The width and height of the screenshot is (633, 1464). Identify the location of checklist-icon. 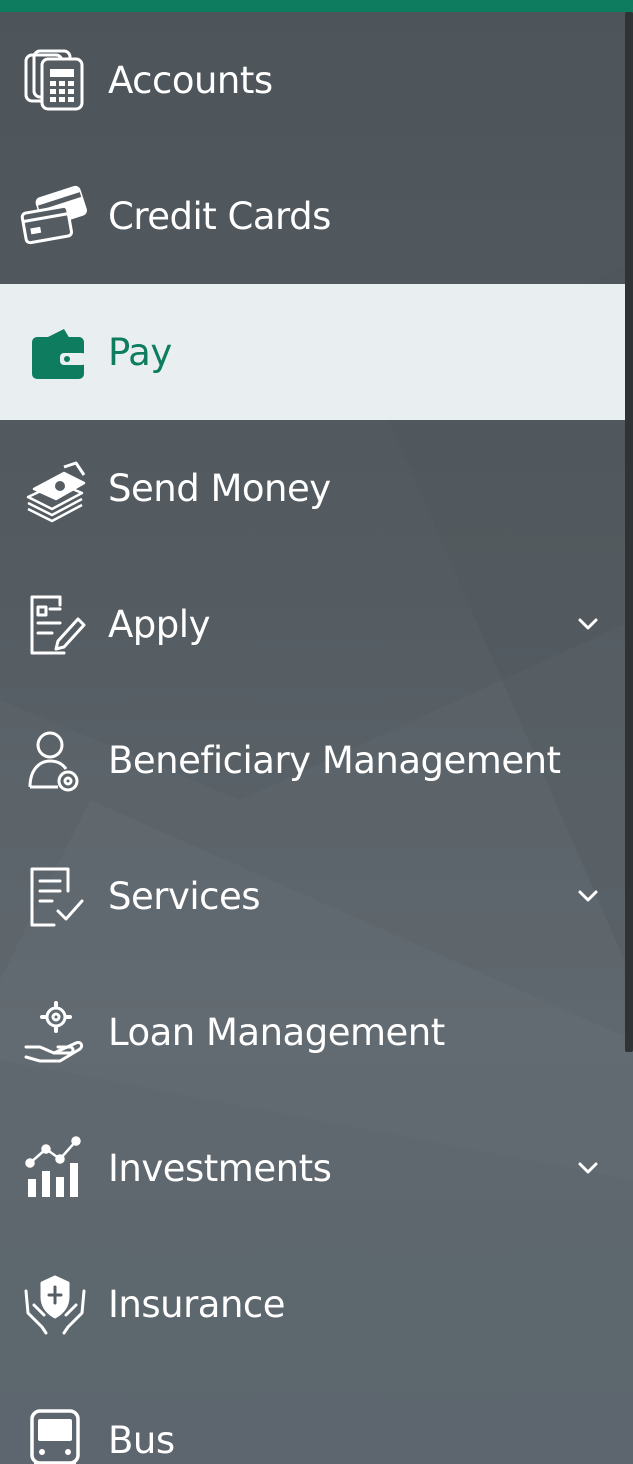
(56, 896).